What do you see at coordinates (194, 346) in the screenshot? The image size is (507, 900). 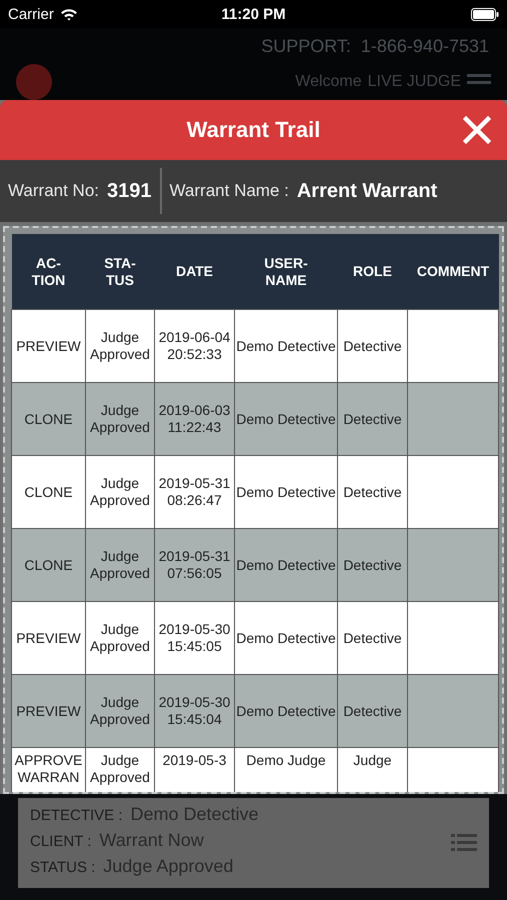 I see `table-cell: 2019-06-04 20:52:33` at bounding box center [194, 346].